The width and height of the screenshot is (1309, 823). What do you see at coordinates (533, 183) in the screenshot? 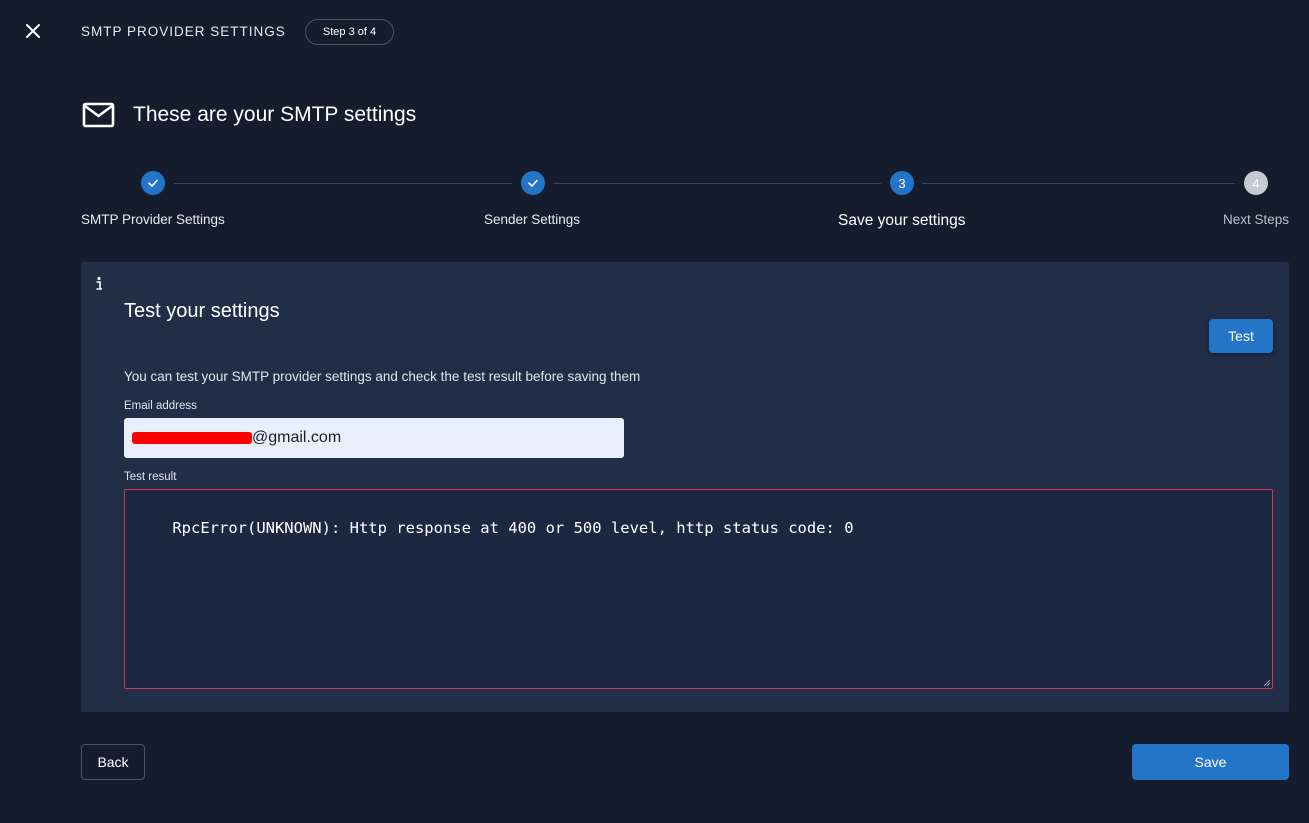
I see `step-2-check-icon` at bounding box center [533, 183].